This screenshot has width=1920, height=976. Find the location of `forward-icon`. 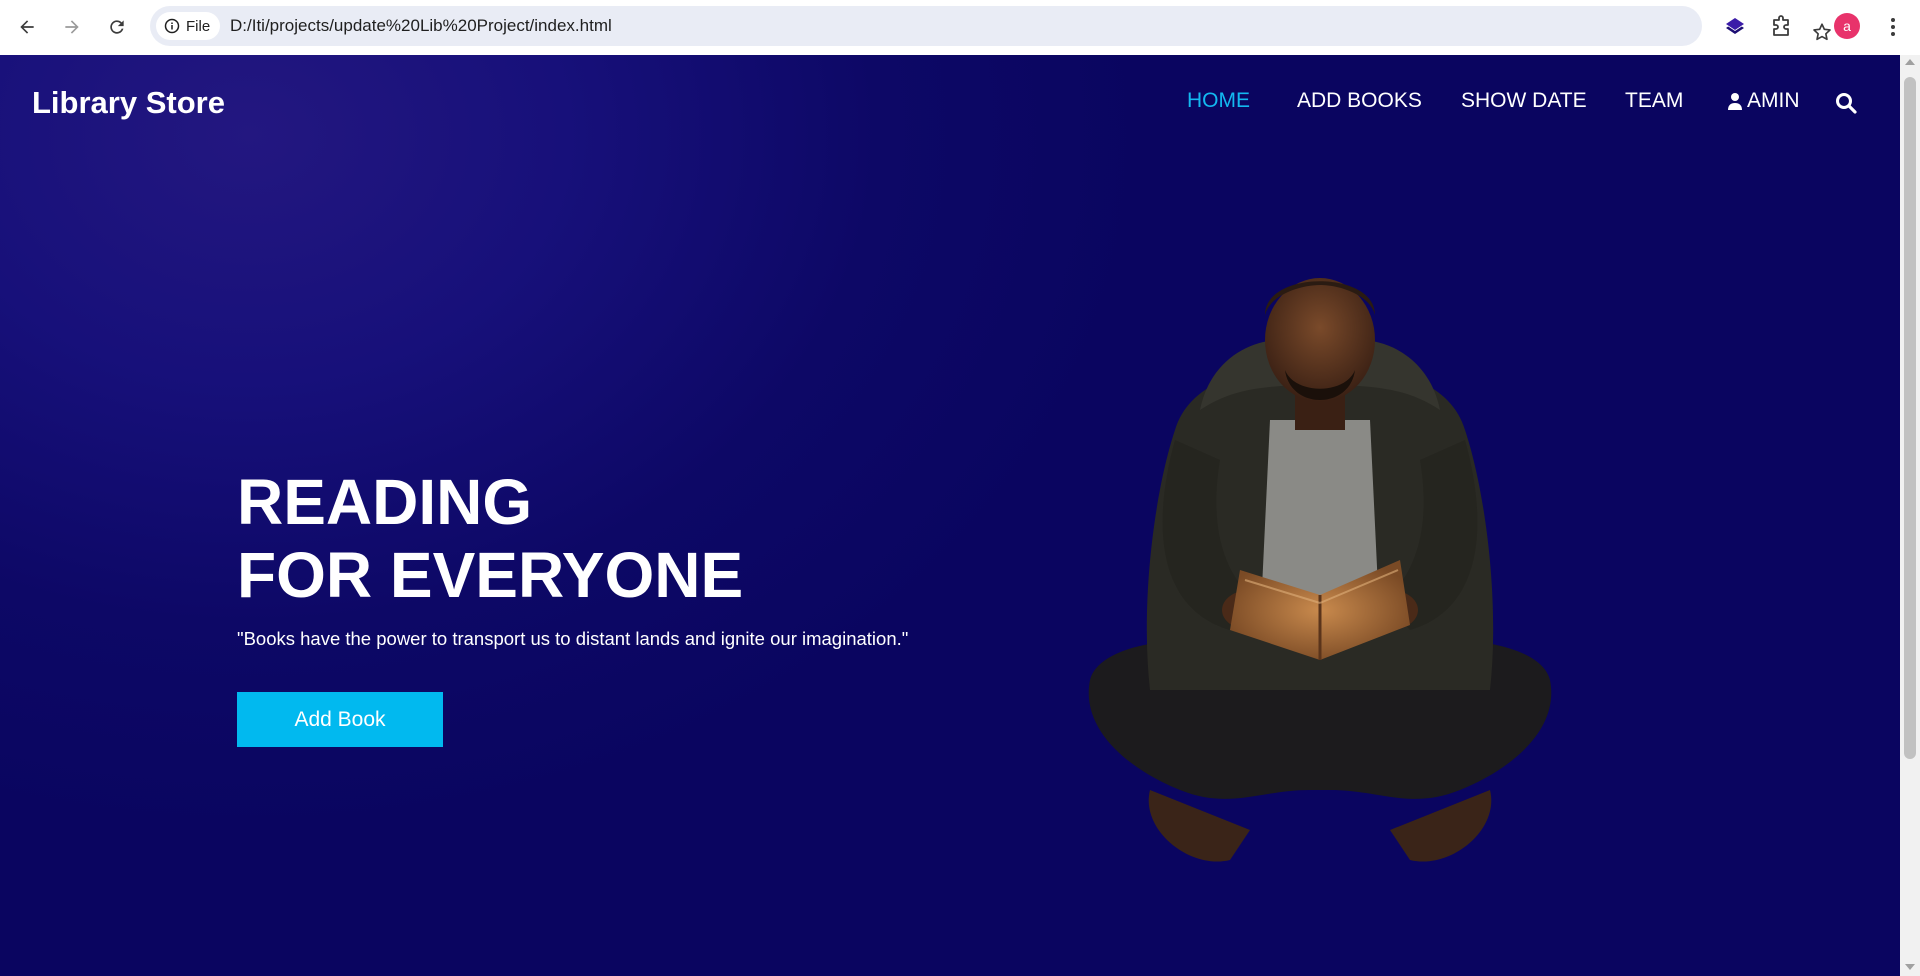

forward-icon is located at coordinates (72, 27).